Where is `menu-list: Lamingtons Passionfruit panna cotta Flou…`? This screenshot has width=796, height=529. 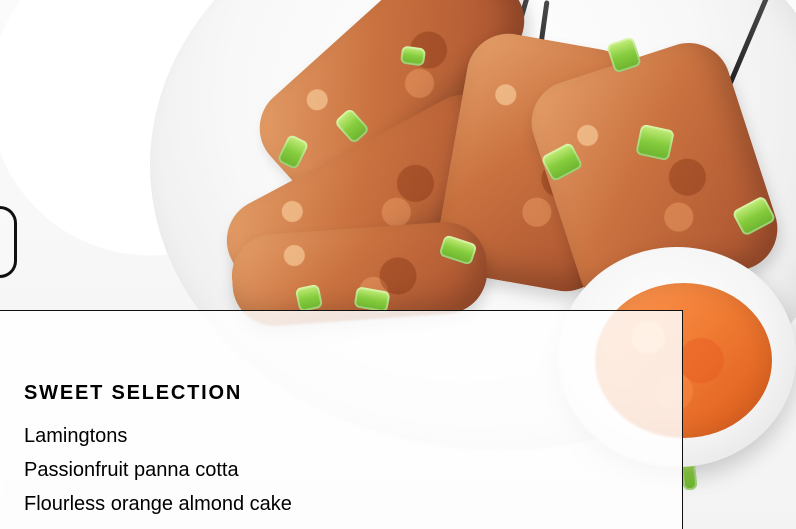
menu-list: Lamingtons Passionfruit panna cotta Flou… is located at coordinates (158, 470).